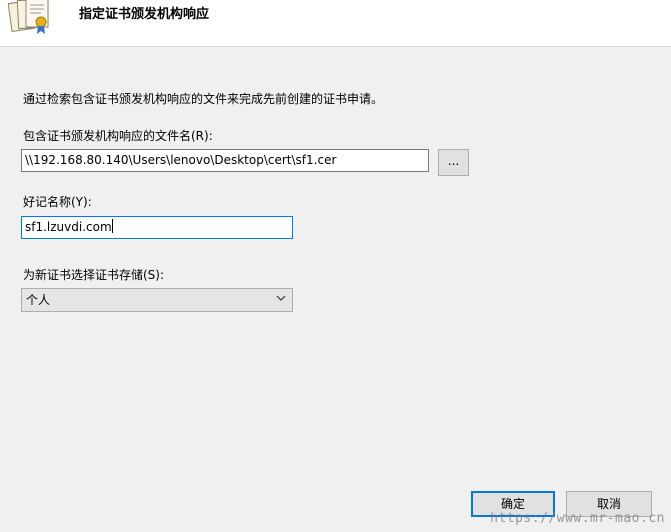 This screenshot has width=671, height=532. Describe the element at coordinates (112, 226) in the screenshot. I see `text-caret` at that location.